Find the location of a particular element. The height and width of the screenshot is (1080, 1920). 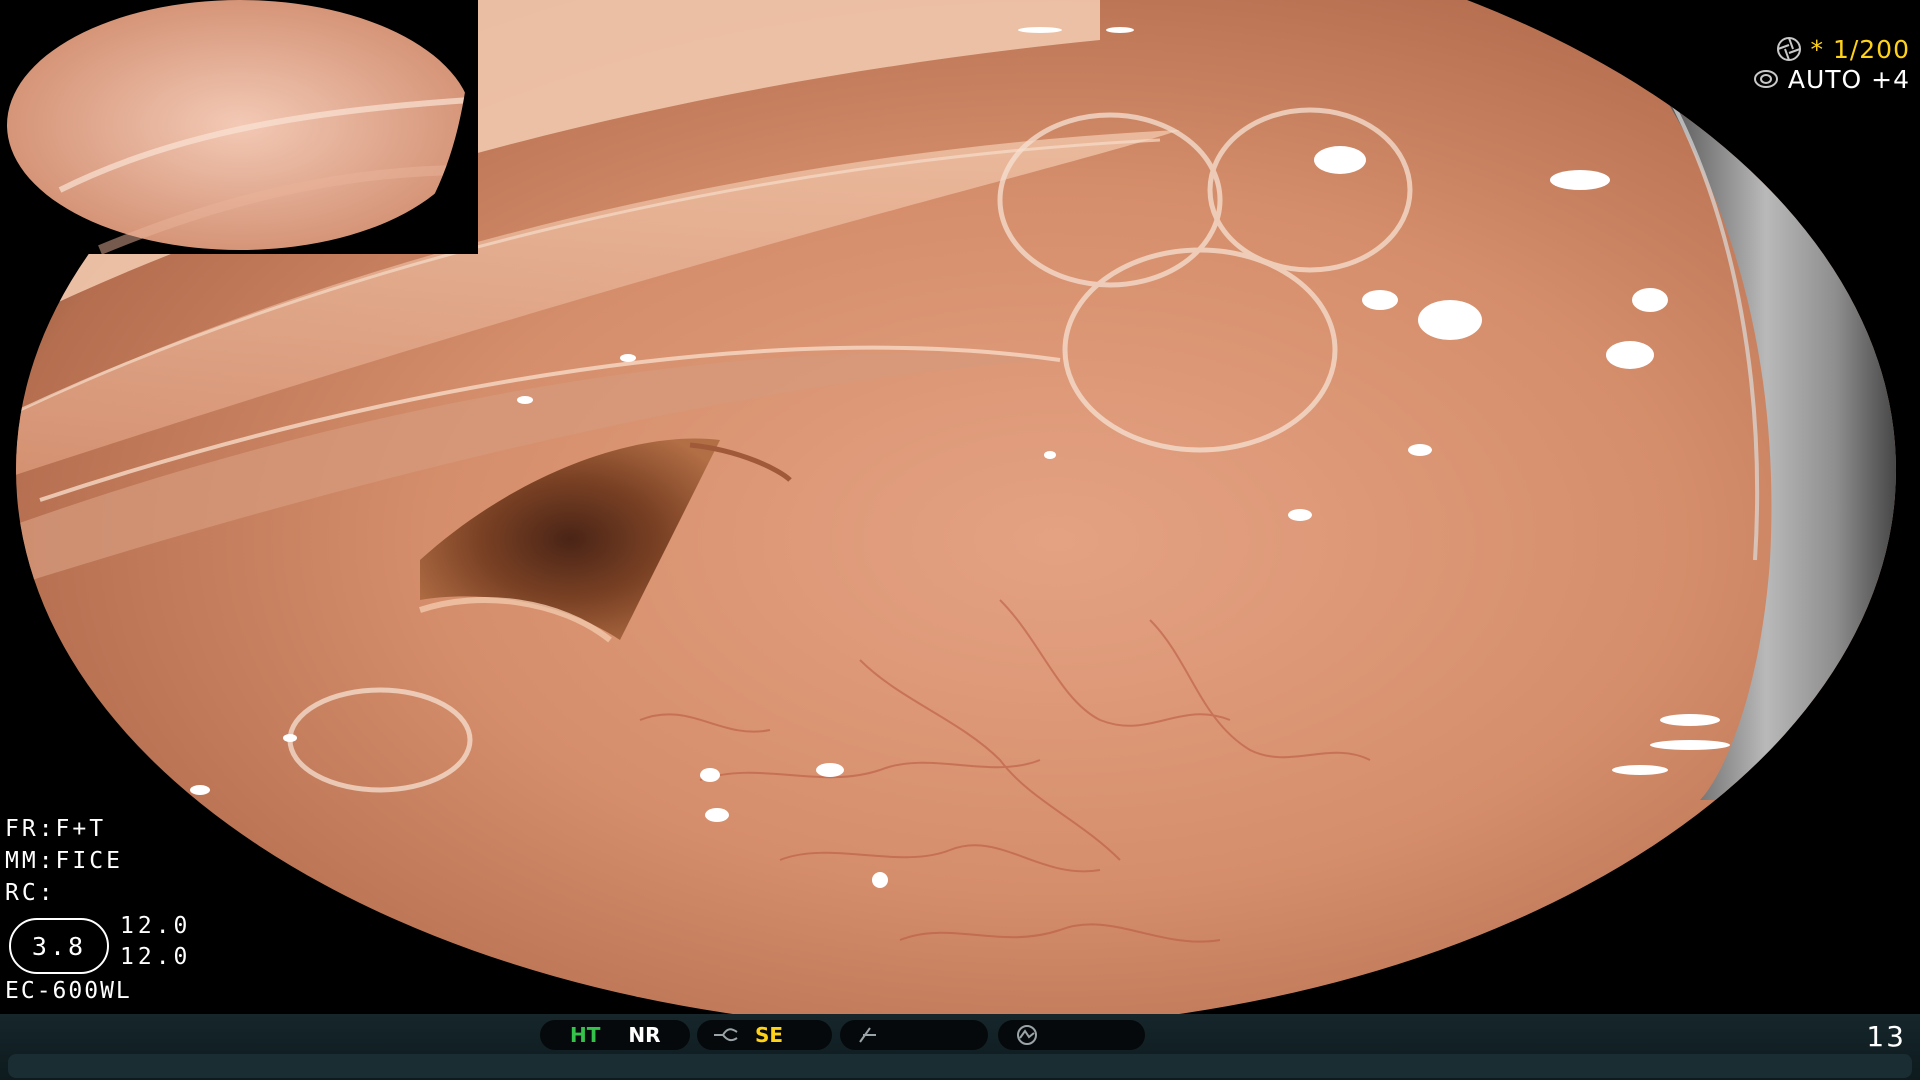

ht-label: HT is located at coordinates (585, 1035).